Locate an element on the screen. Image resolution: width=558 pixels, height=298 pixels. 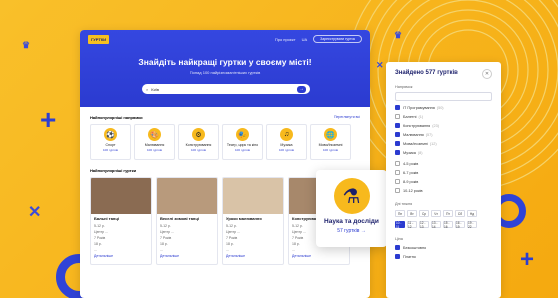
x-decoration-1: ✕ is located at coordinates (35, 212).